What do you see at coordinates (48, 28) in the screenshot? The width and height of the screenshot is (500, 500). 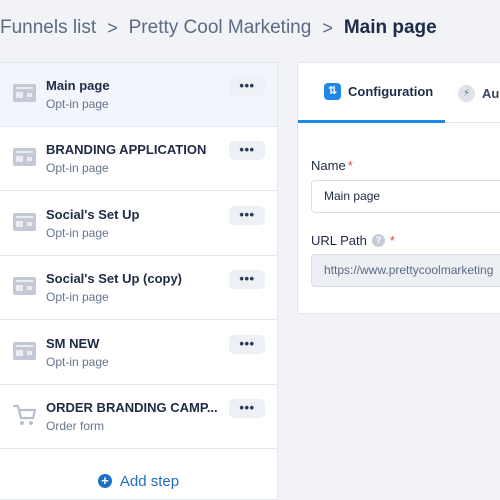 I see `breadcrumb-funnels-list: Funnels list` at bounding box center [48, 28].